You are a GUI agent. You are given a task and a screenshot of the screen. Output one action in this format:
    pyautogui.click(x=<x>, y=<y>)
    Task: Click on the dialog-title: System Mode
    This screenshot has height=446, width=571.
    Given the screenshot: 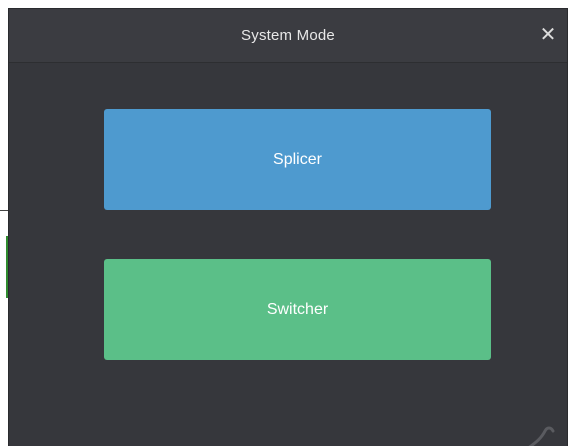 What is the action you would take?
    pyautogui.click(x=288, y=35)
    